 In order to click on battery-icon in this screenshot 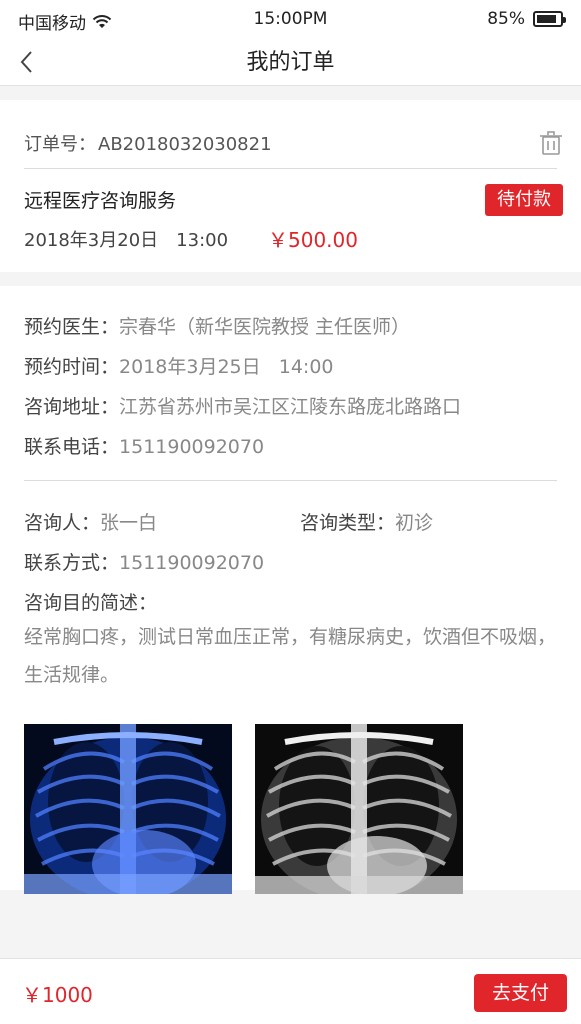, I will do `click(549, 19)`.